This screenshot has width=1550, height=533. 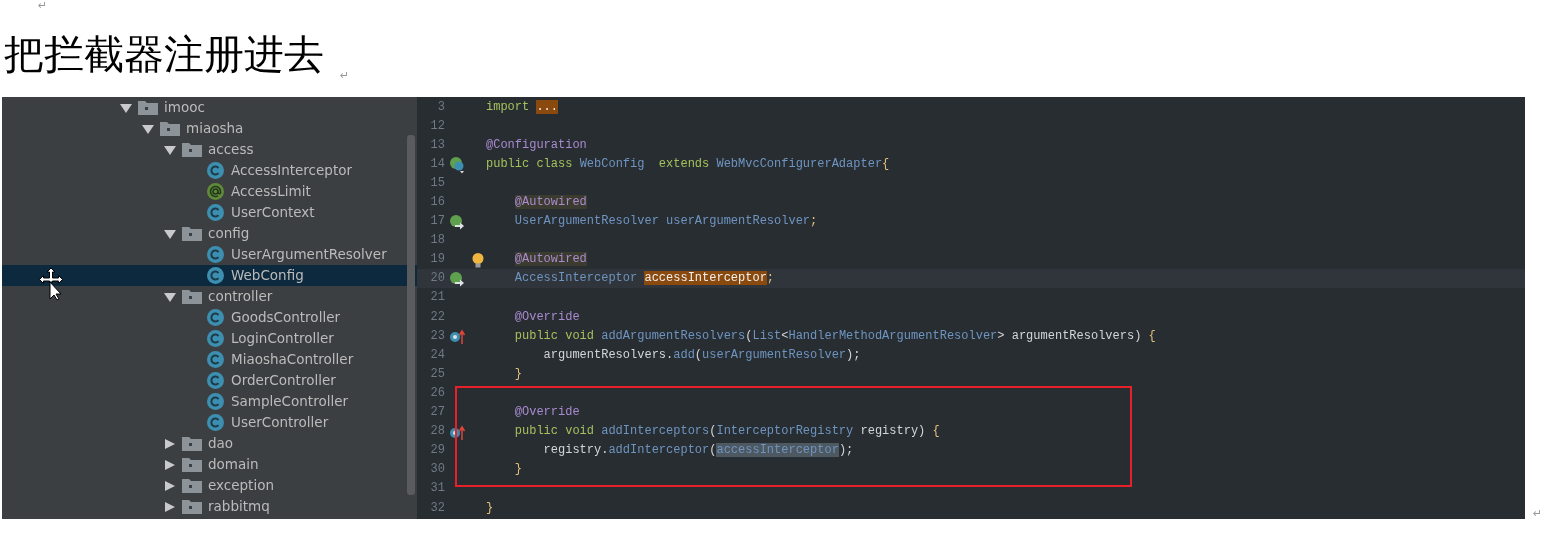 I want to click on line-number: 15, so click(x=437, y=183).